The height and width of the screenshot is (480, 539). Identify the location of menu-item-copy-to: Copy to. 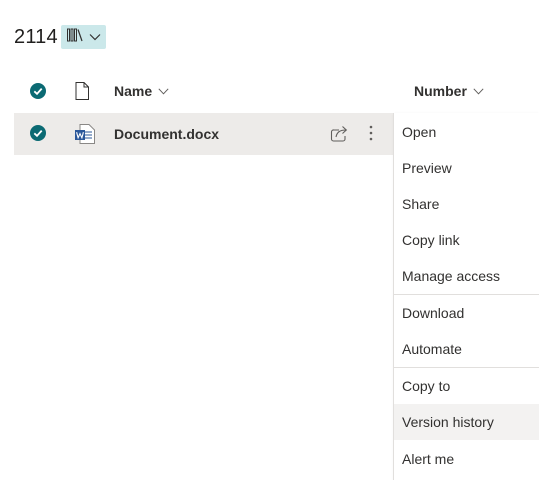
(466, 386).